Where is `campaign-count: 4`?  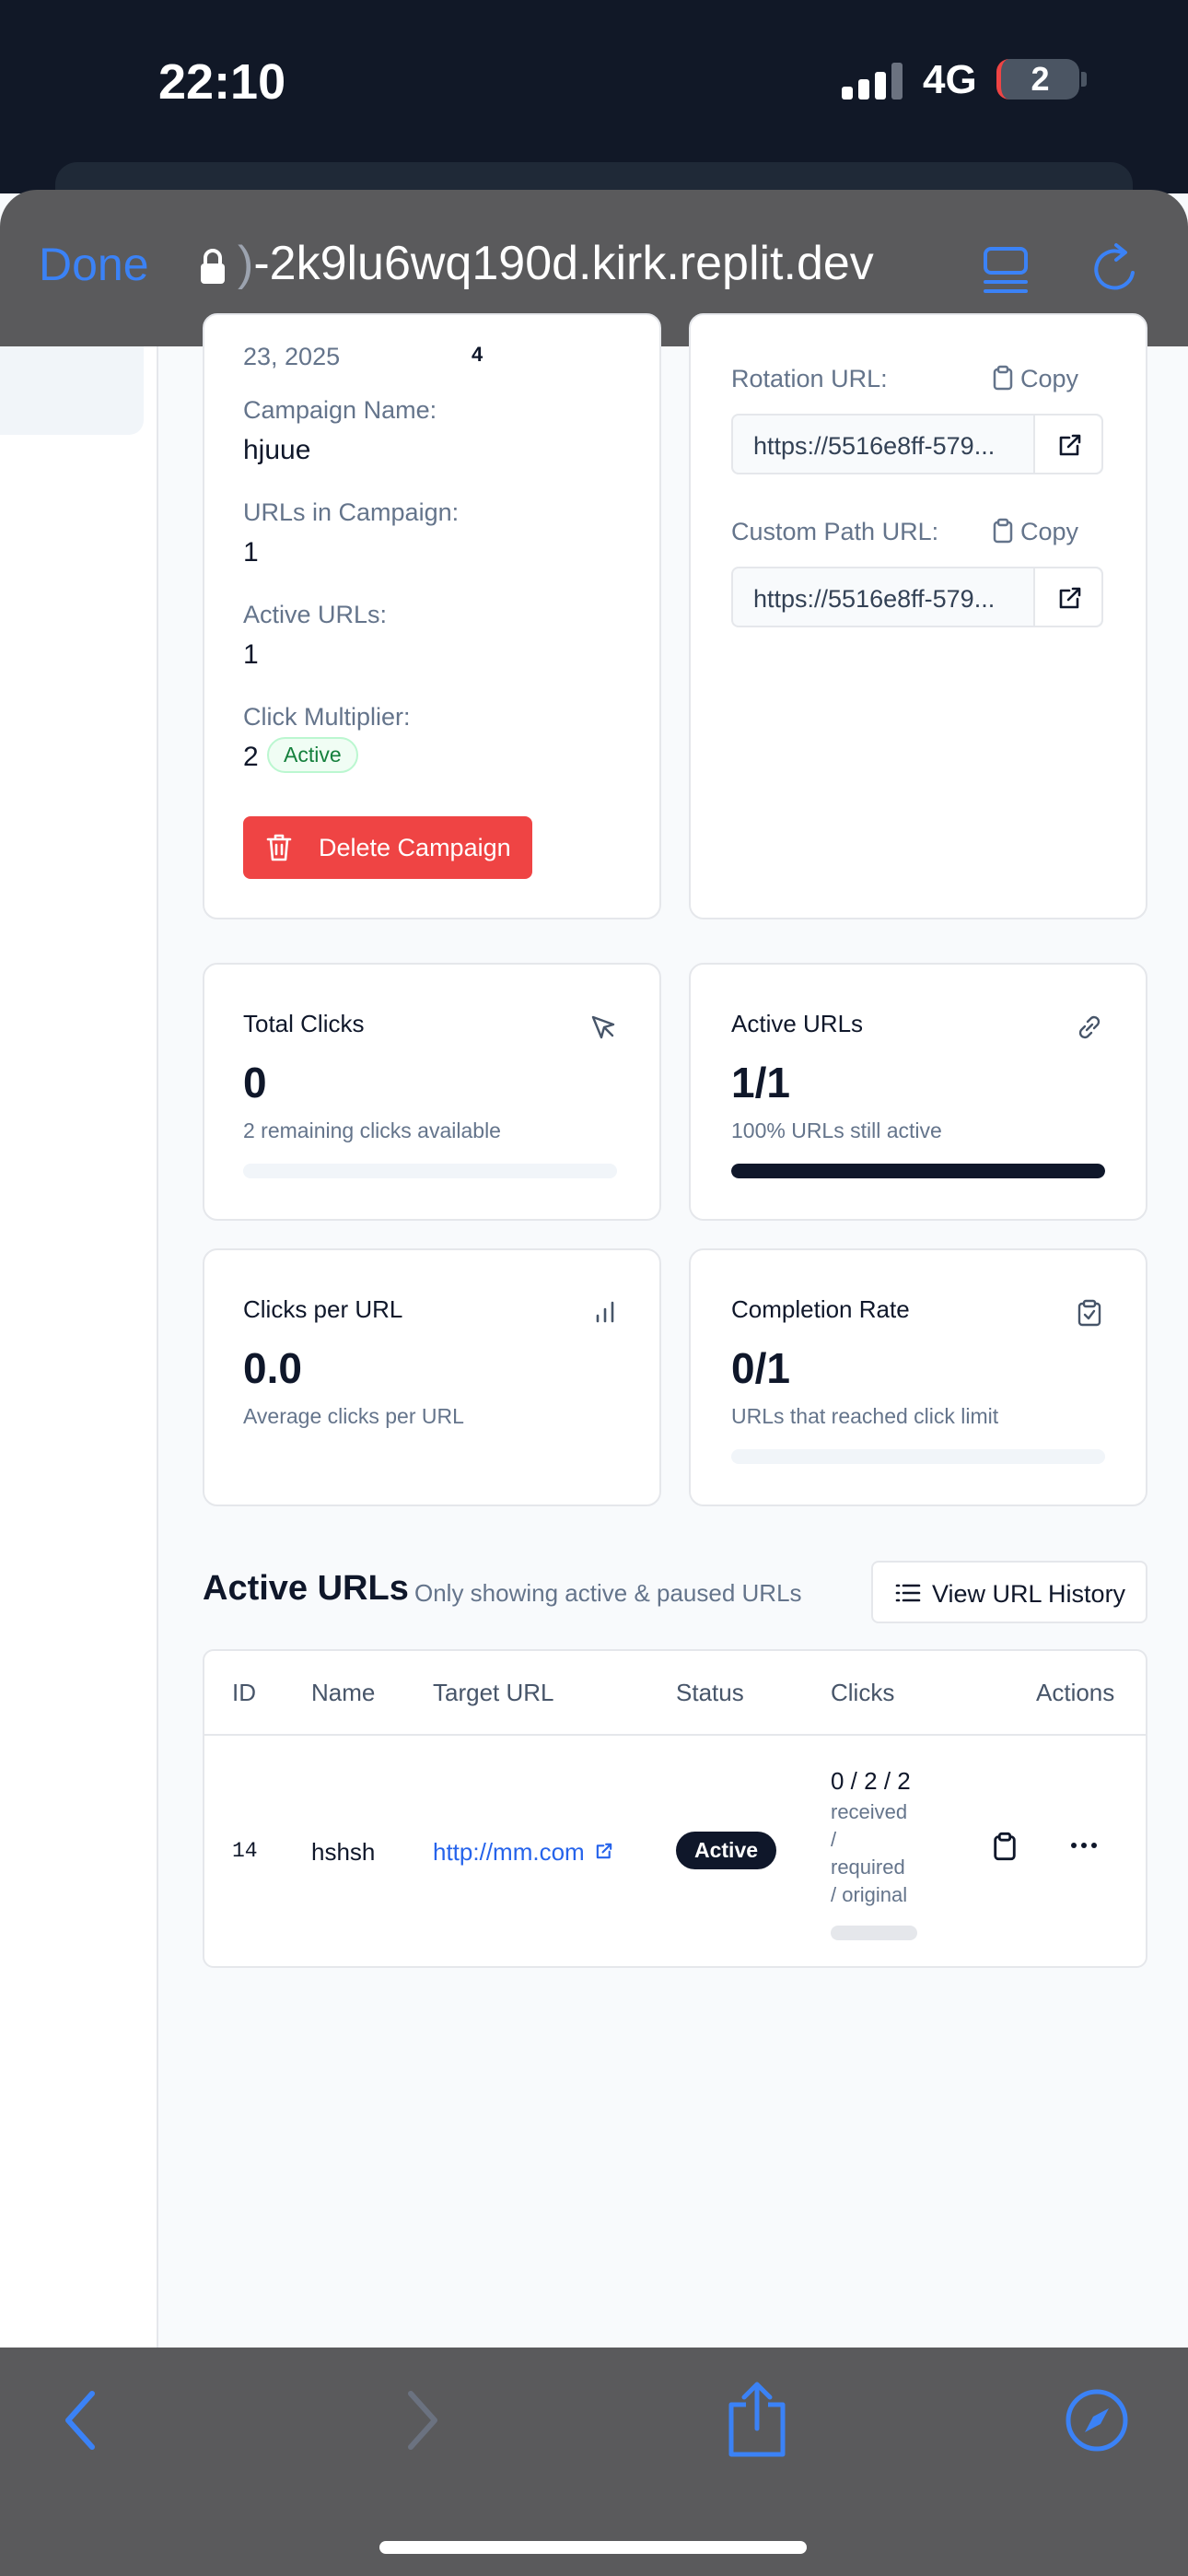
campaign-count: 4 is located at coordinates (477, 354).